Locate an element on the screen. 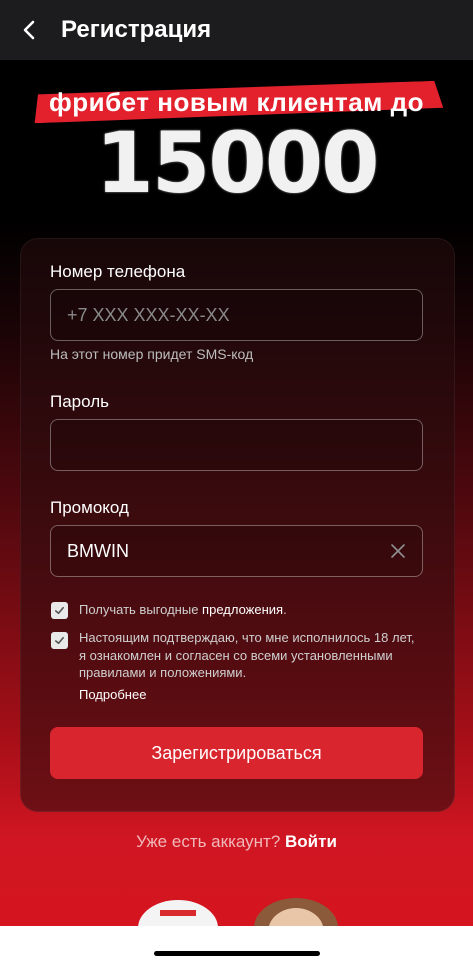 This screenshot has width=473, height=967. promocode-input is located at coordinates (236, 551).